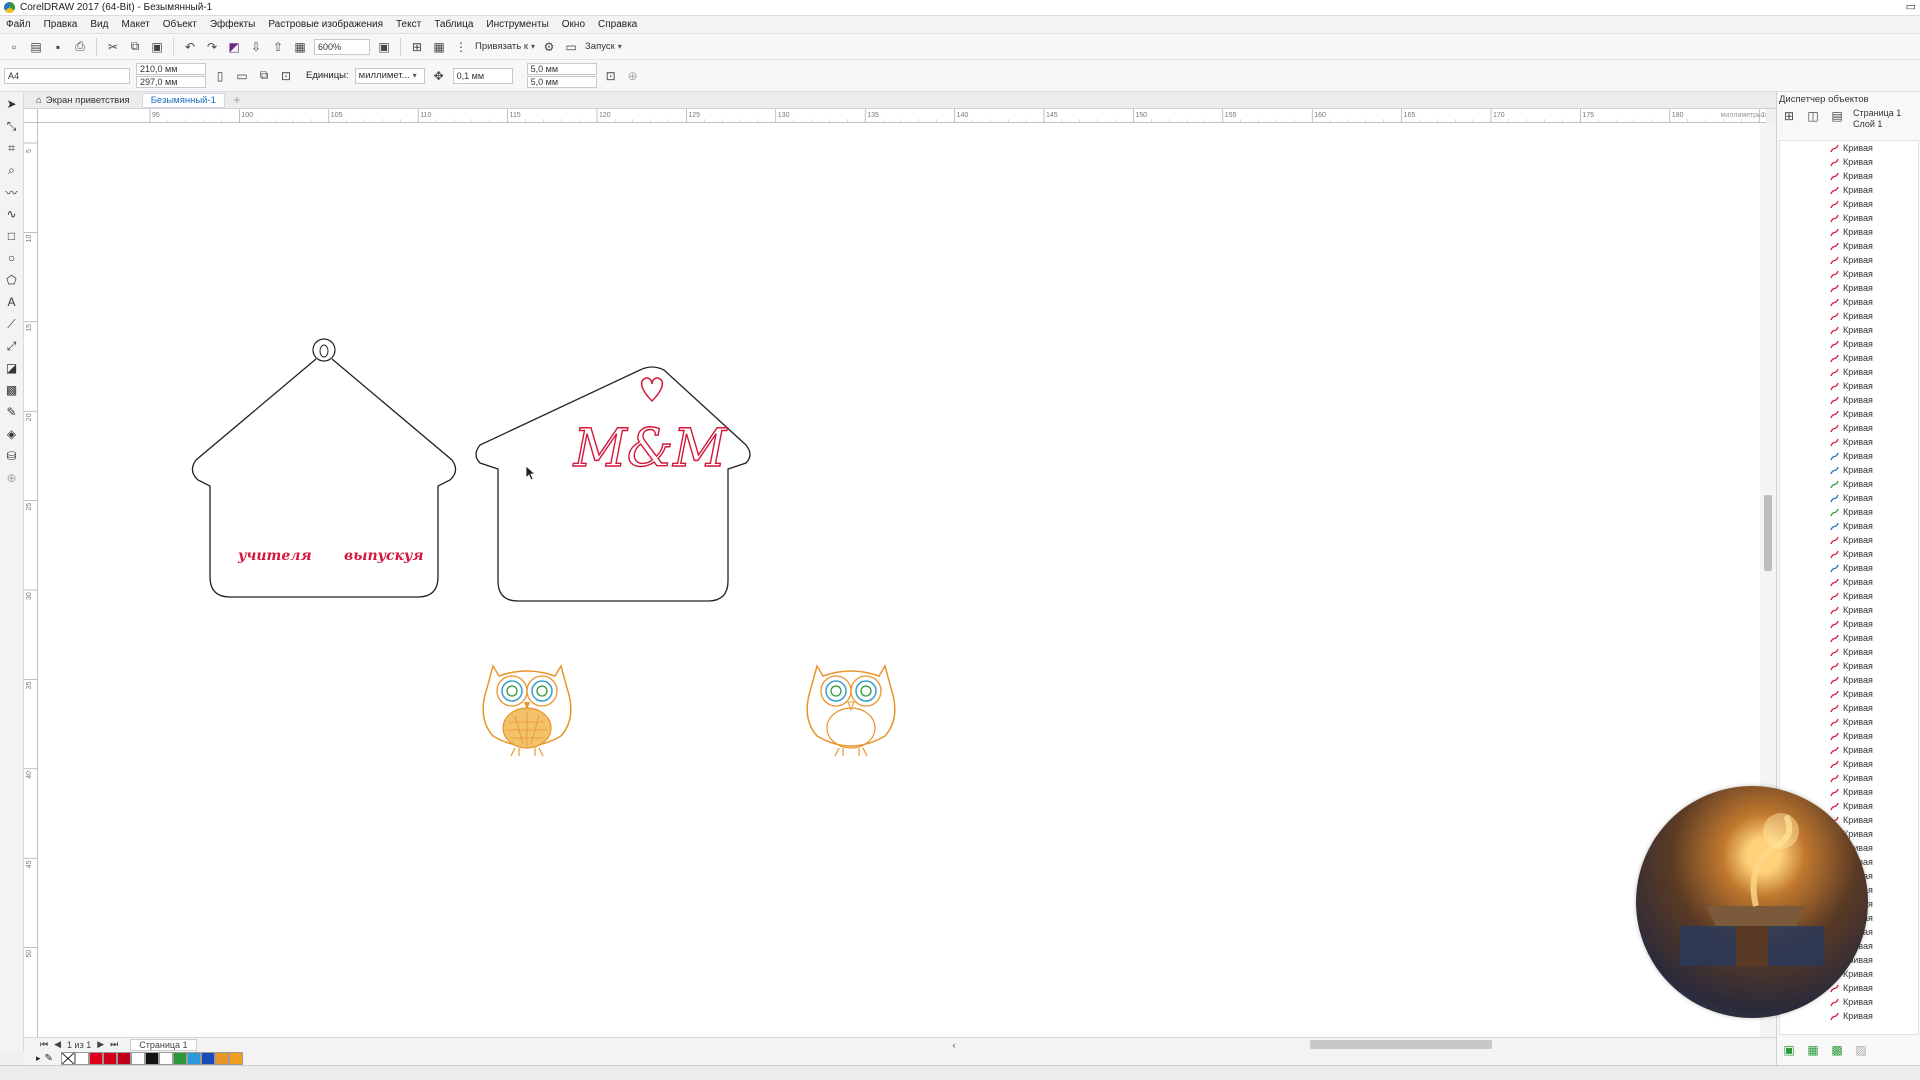  I want to click on house-tag-right: M&M, so click(613, 484).